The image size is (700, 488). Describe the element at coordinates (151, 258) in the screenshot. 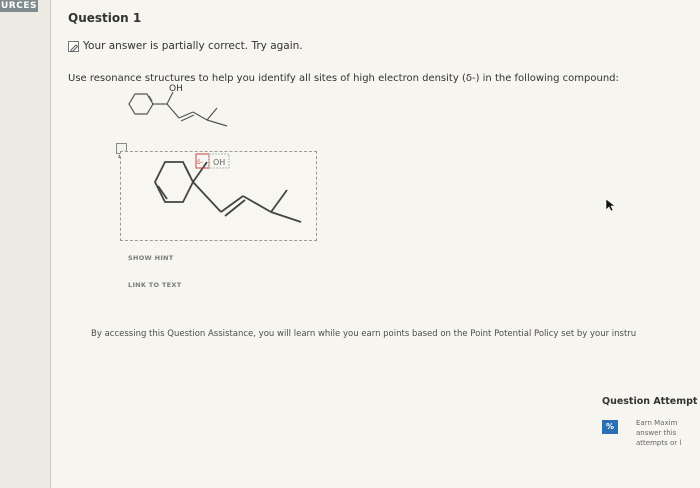

I see `show-hint-button: SHOW HINT` at that location.